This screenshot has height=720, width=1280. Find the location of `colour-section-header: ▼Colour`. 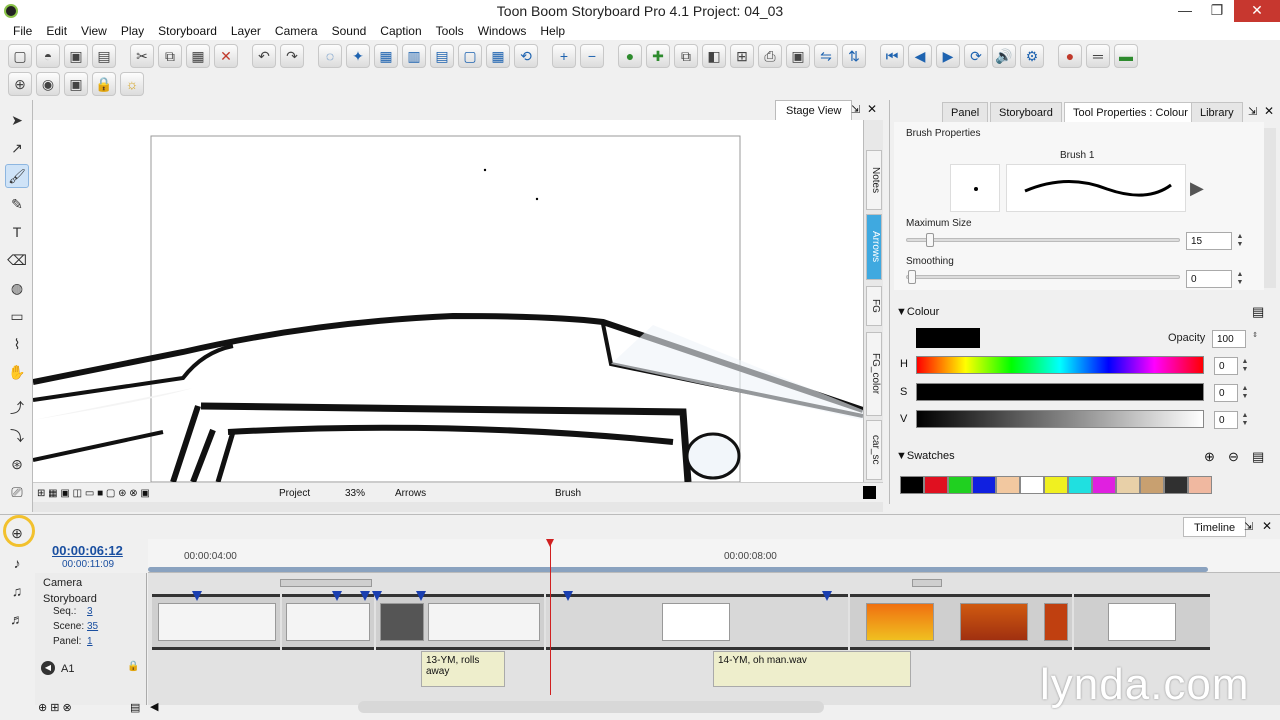

colour-section-header: ▼Colour is located at coordinates (917, 312).